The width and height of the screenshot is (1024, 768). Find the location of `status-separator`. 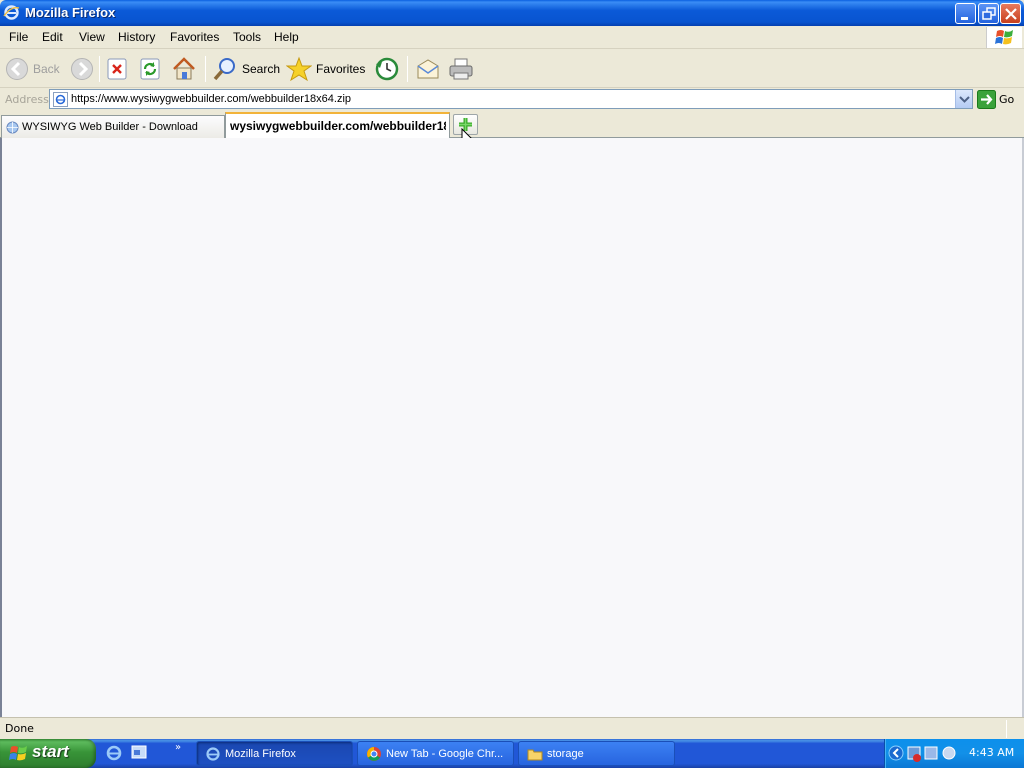

status-separator is located at coordinates (1006, 729).